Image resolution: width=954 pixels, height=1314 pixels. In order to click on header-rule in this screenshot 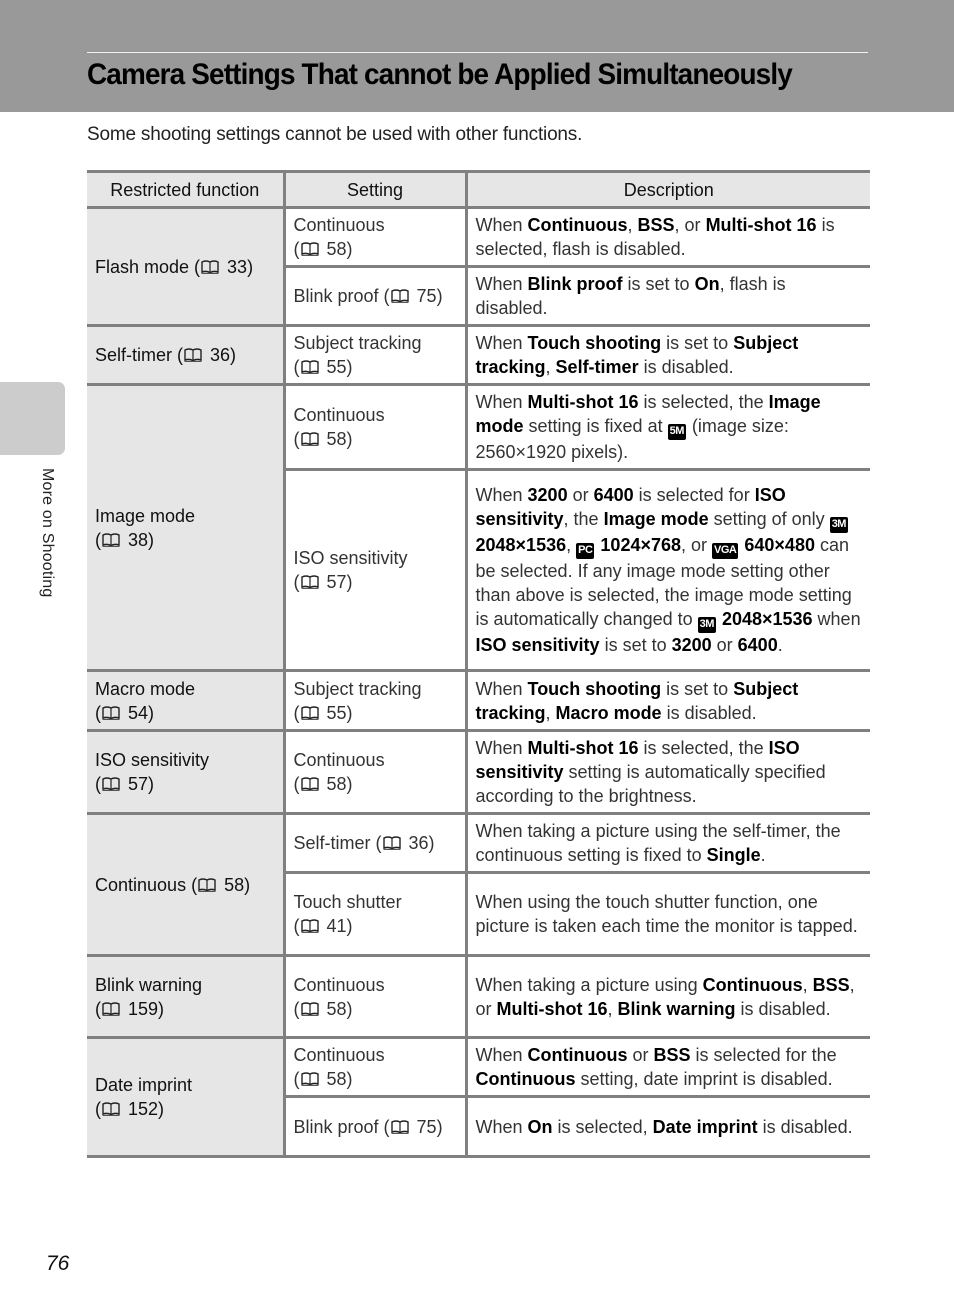, I will do `click(477, 52)`.